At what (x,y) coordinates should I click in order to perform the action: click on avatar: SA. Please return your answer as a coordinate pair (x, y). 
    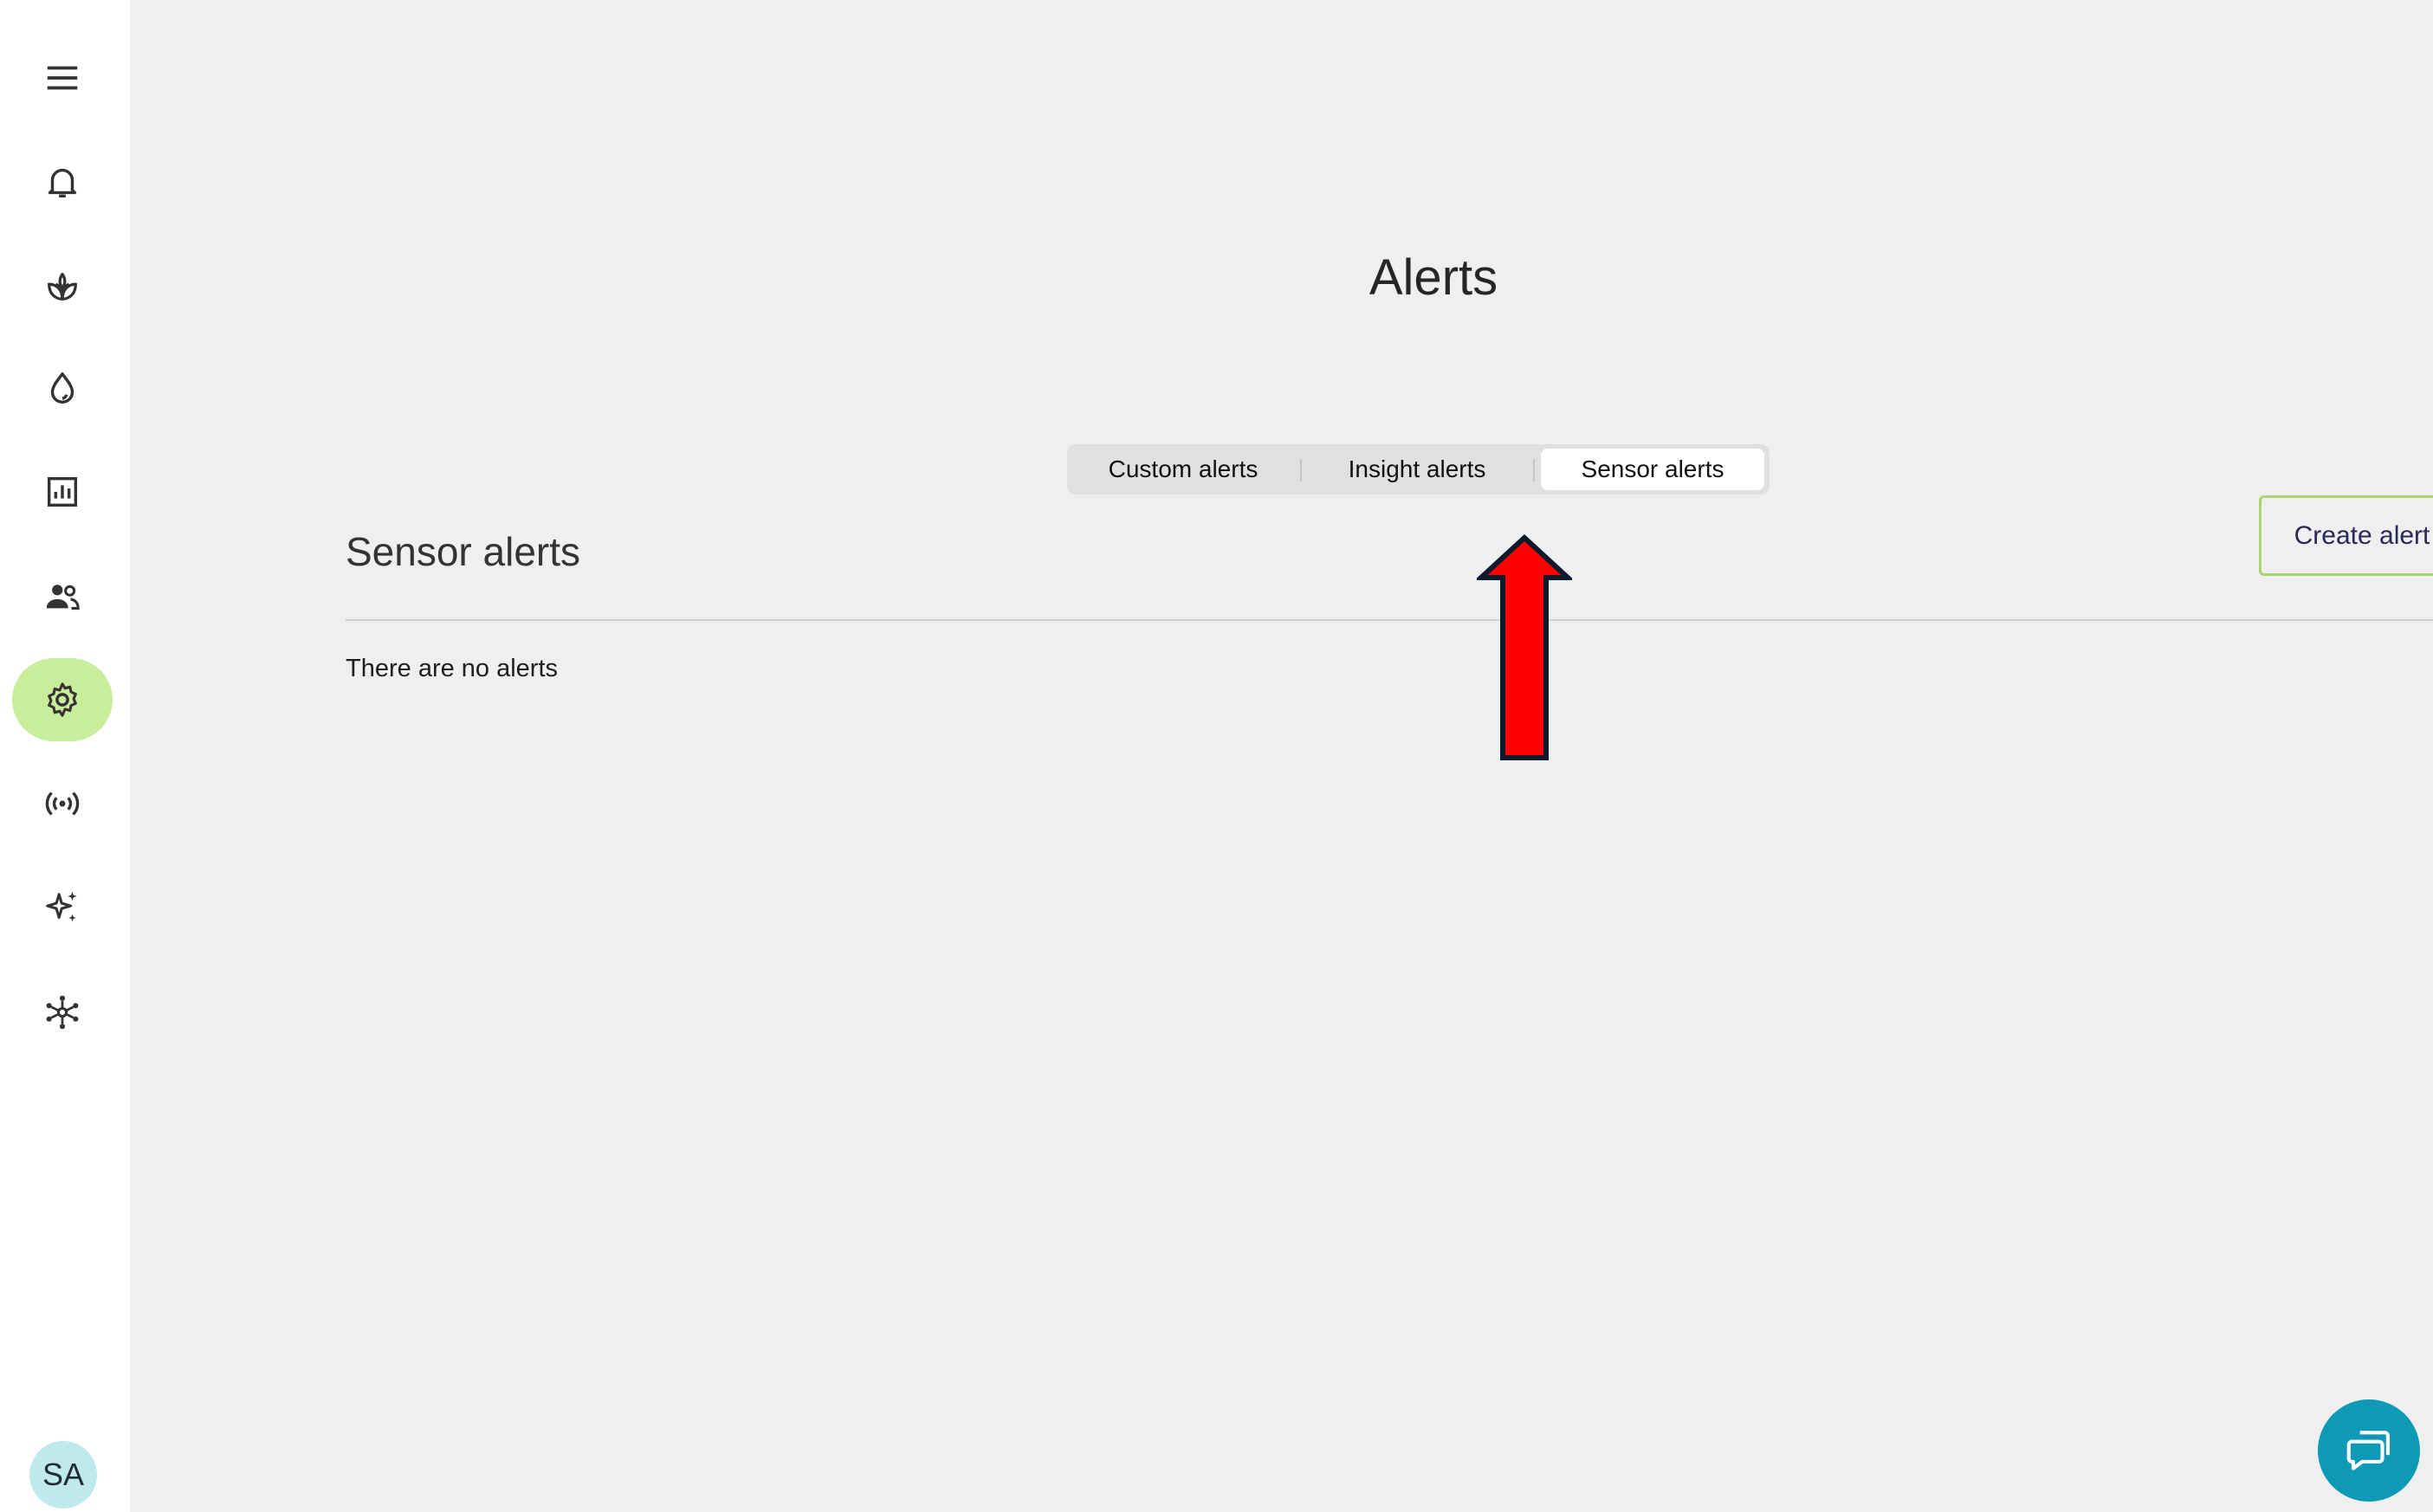
    Looking at the image, I should click on (63, 1475).